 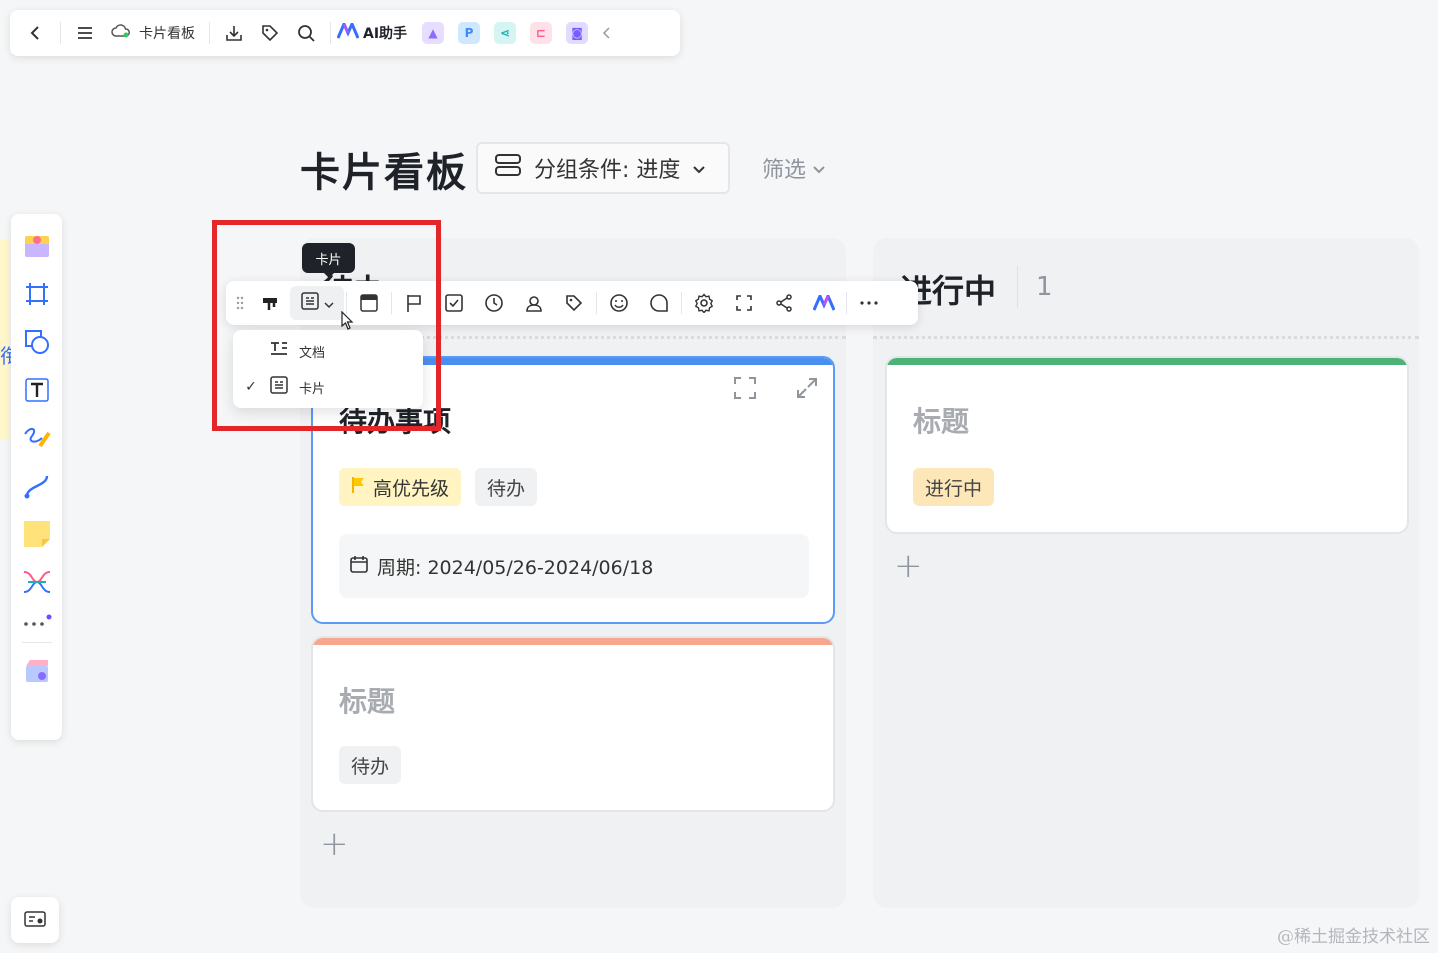 I want to click on more-icon, so click(x=869, y=303).